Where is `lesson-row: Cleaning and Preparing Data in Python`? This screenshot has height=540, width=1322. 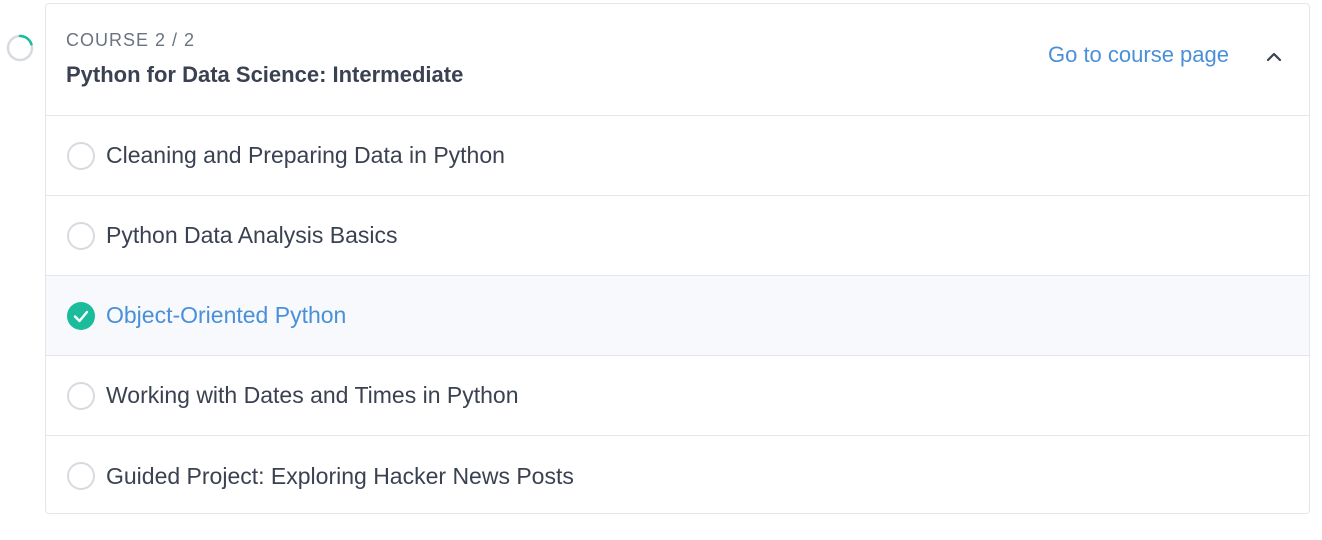
lesson-row: Cleaning and Preparing Data in Python is located at coordinates (677, 156).